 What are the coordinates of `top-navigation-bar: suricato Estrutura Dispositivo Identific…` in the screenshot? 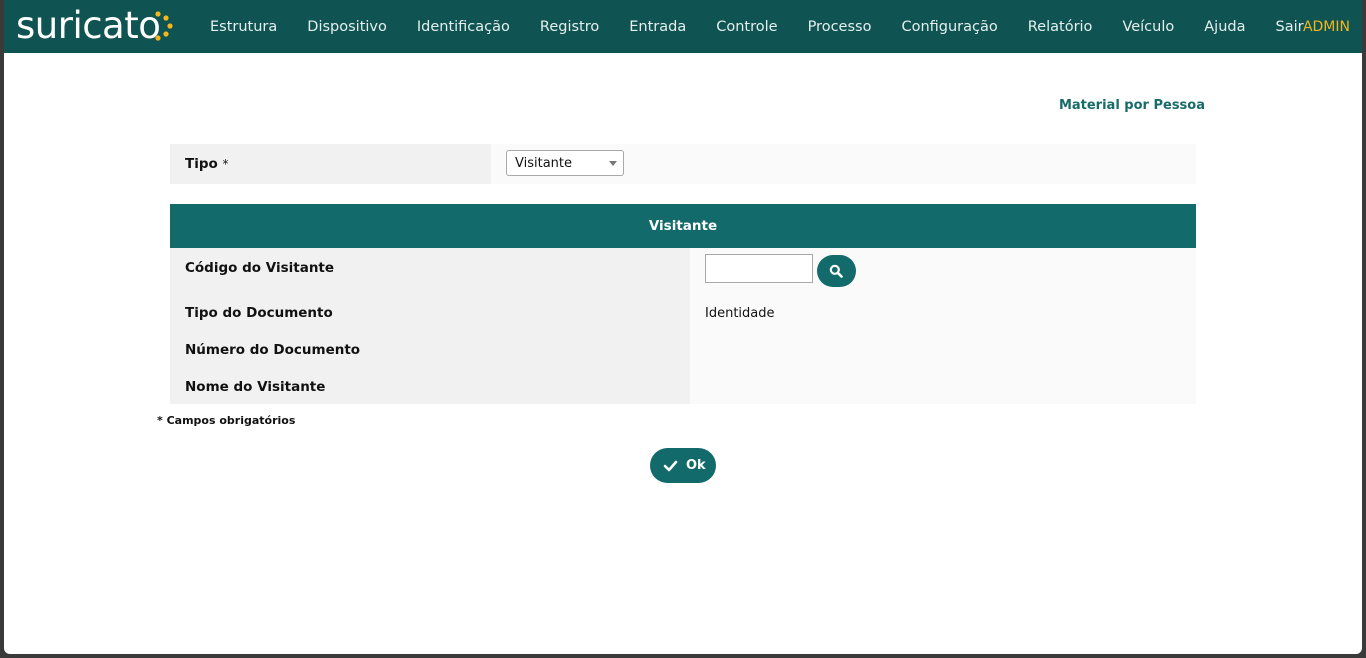 It's located at (683, 26).